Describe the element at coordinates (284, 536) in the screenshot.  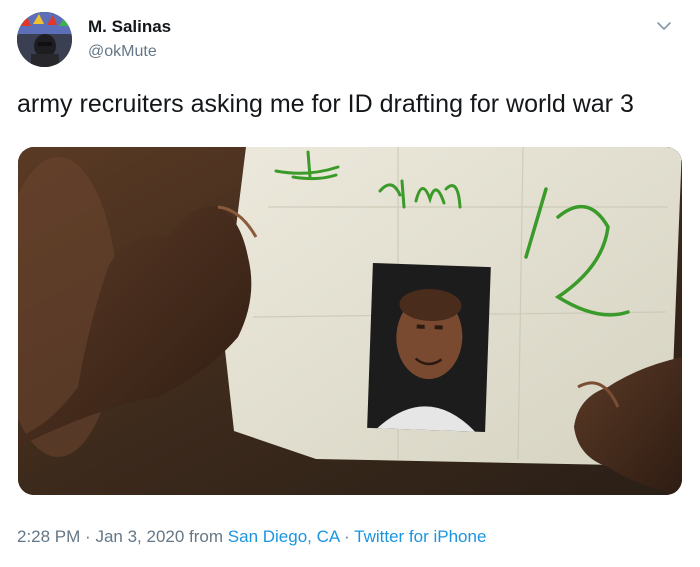
I see `location-link: San Diego, CA` at that location.